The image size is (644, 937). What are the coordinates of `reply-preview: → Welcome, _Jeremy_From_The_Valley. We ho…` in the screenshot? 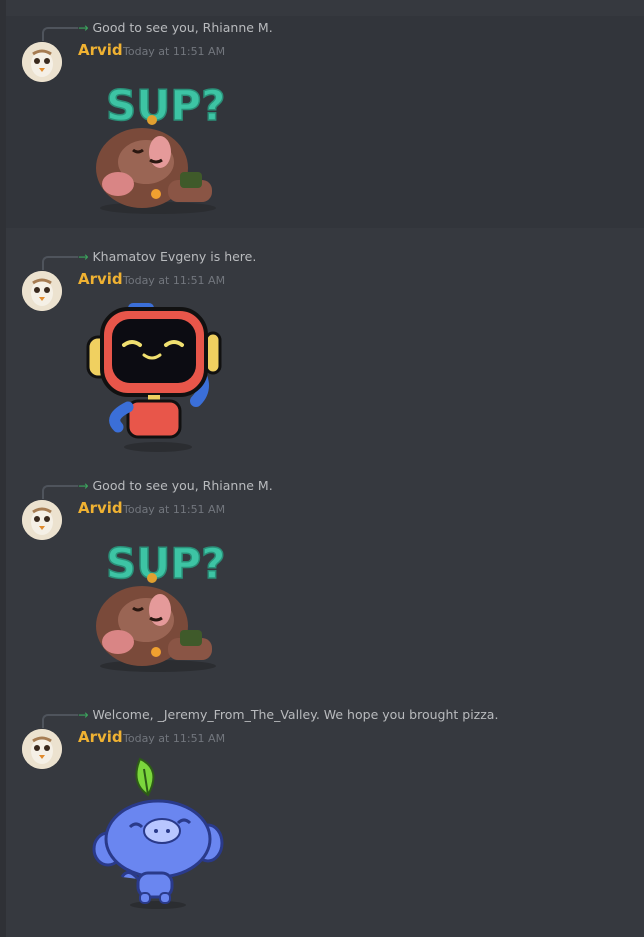 It's located at (288, 714).